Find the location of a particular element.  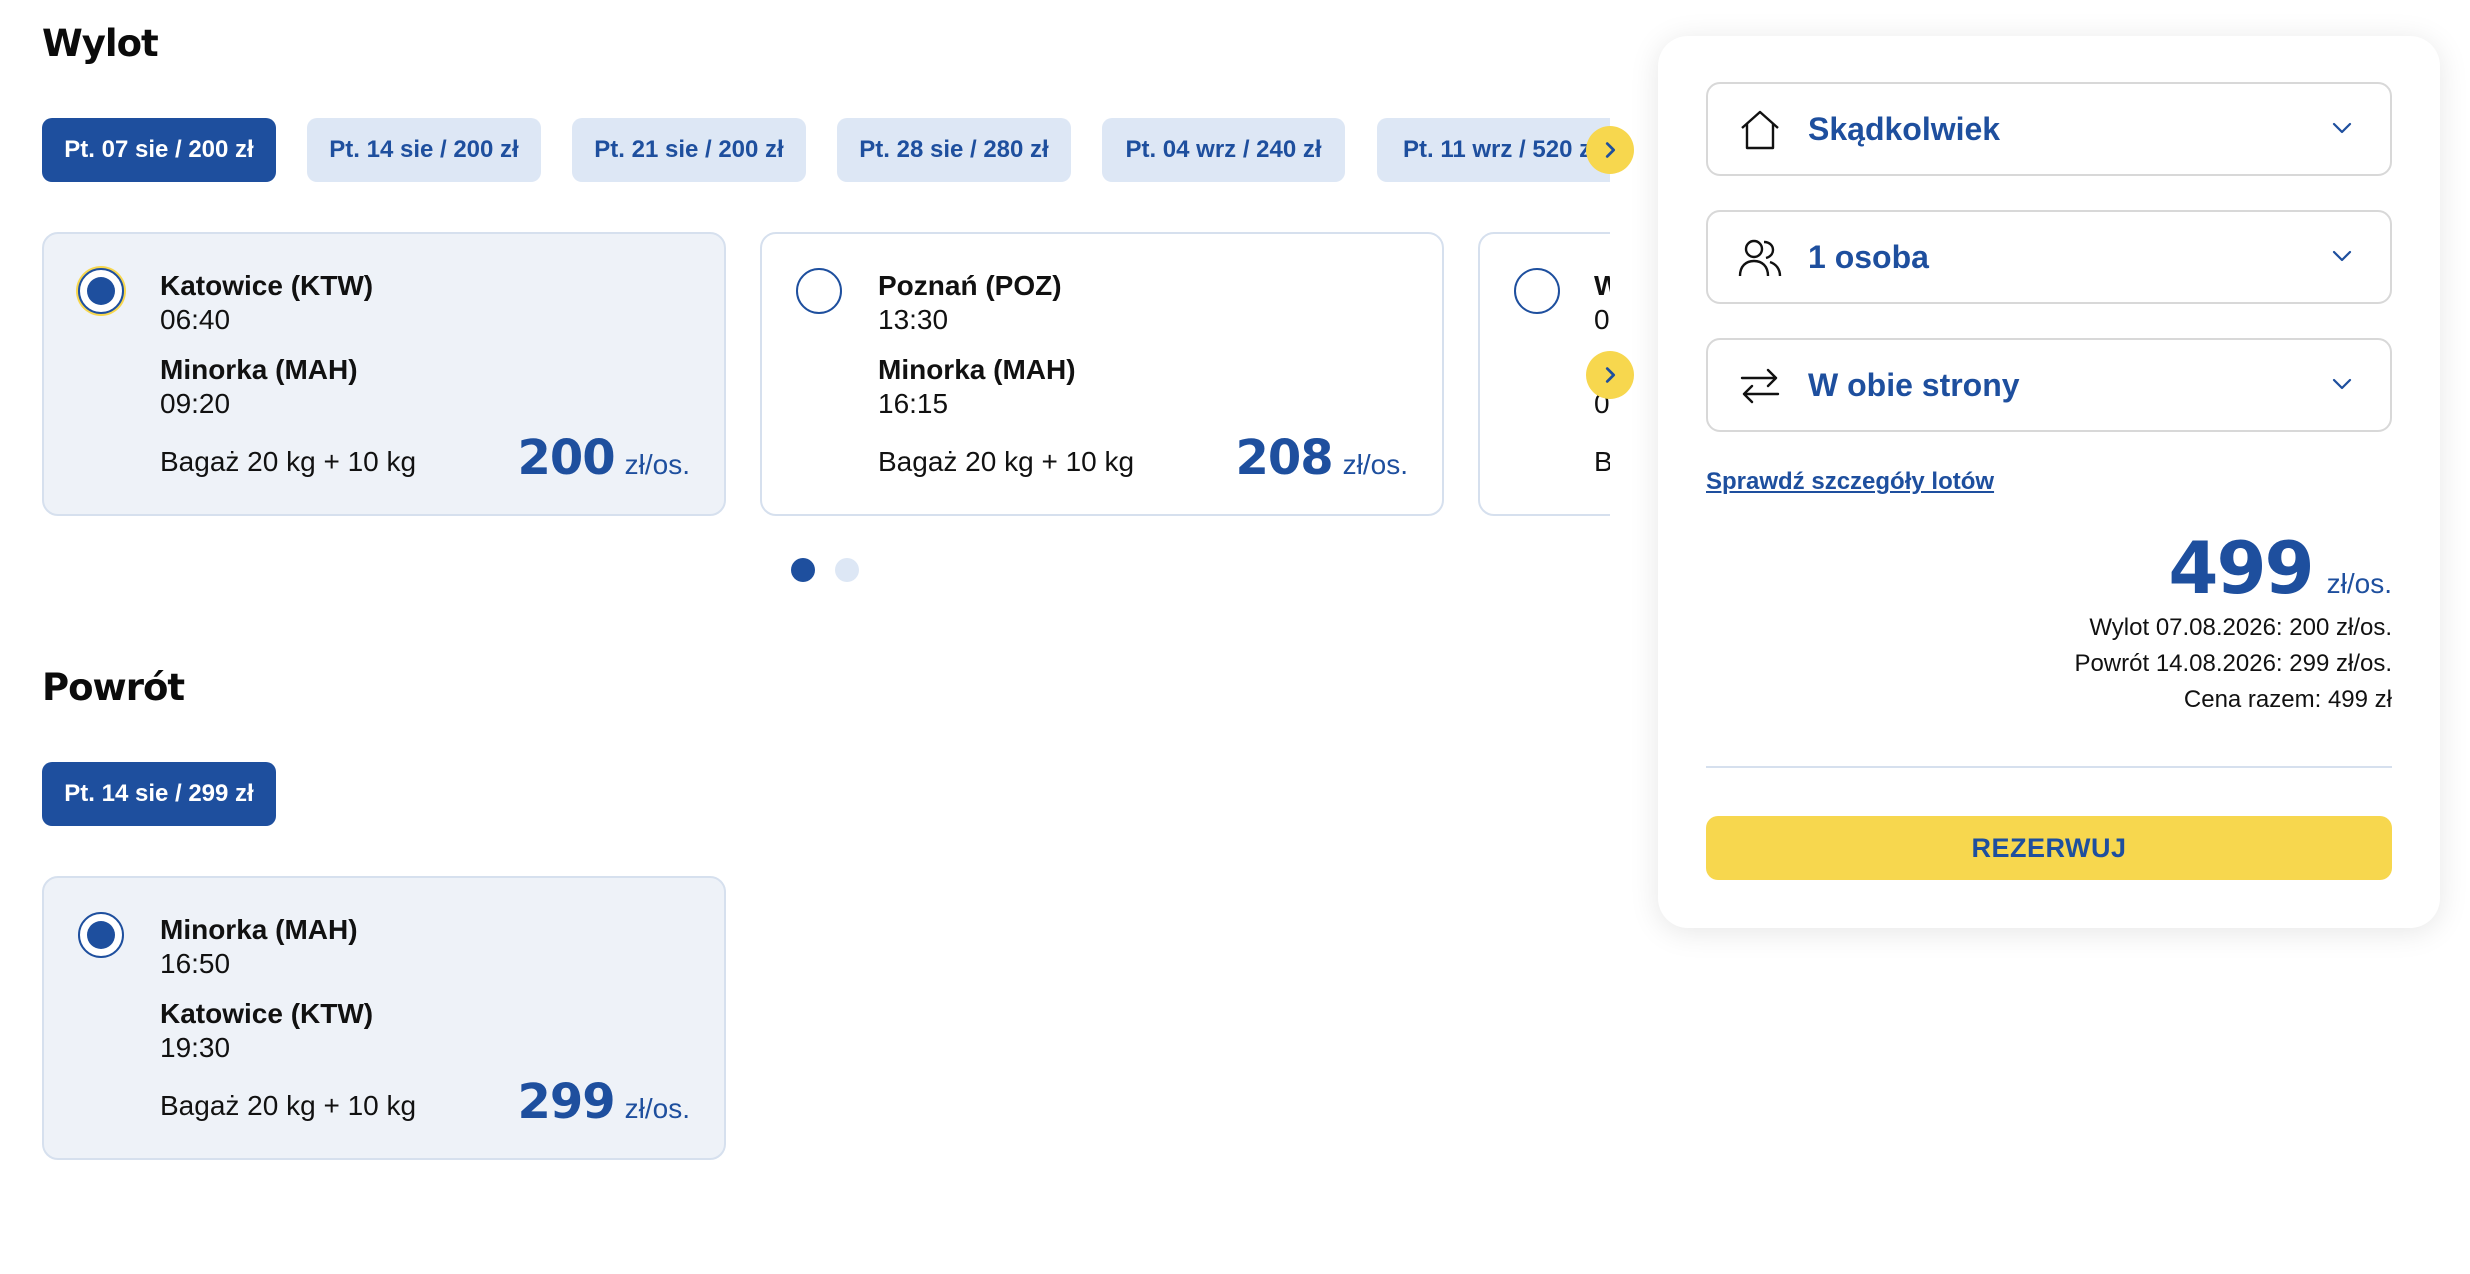

arrival-time: 16:15 is located at coordinates (913, 403).